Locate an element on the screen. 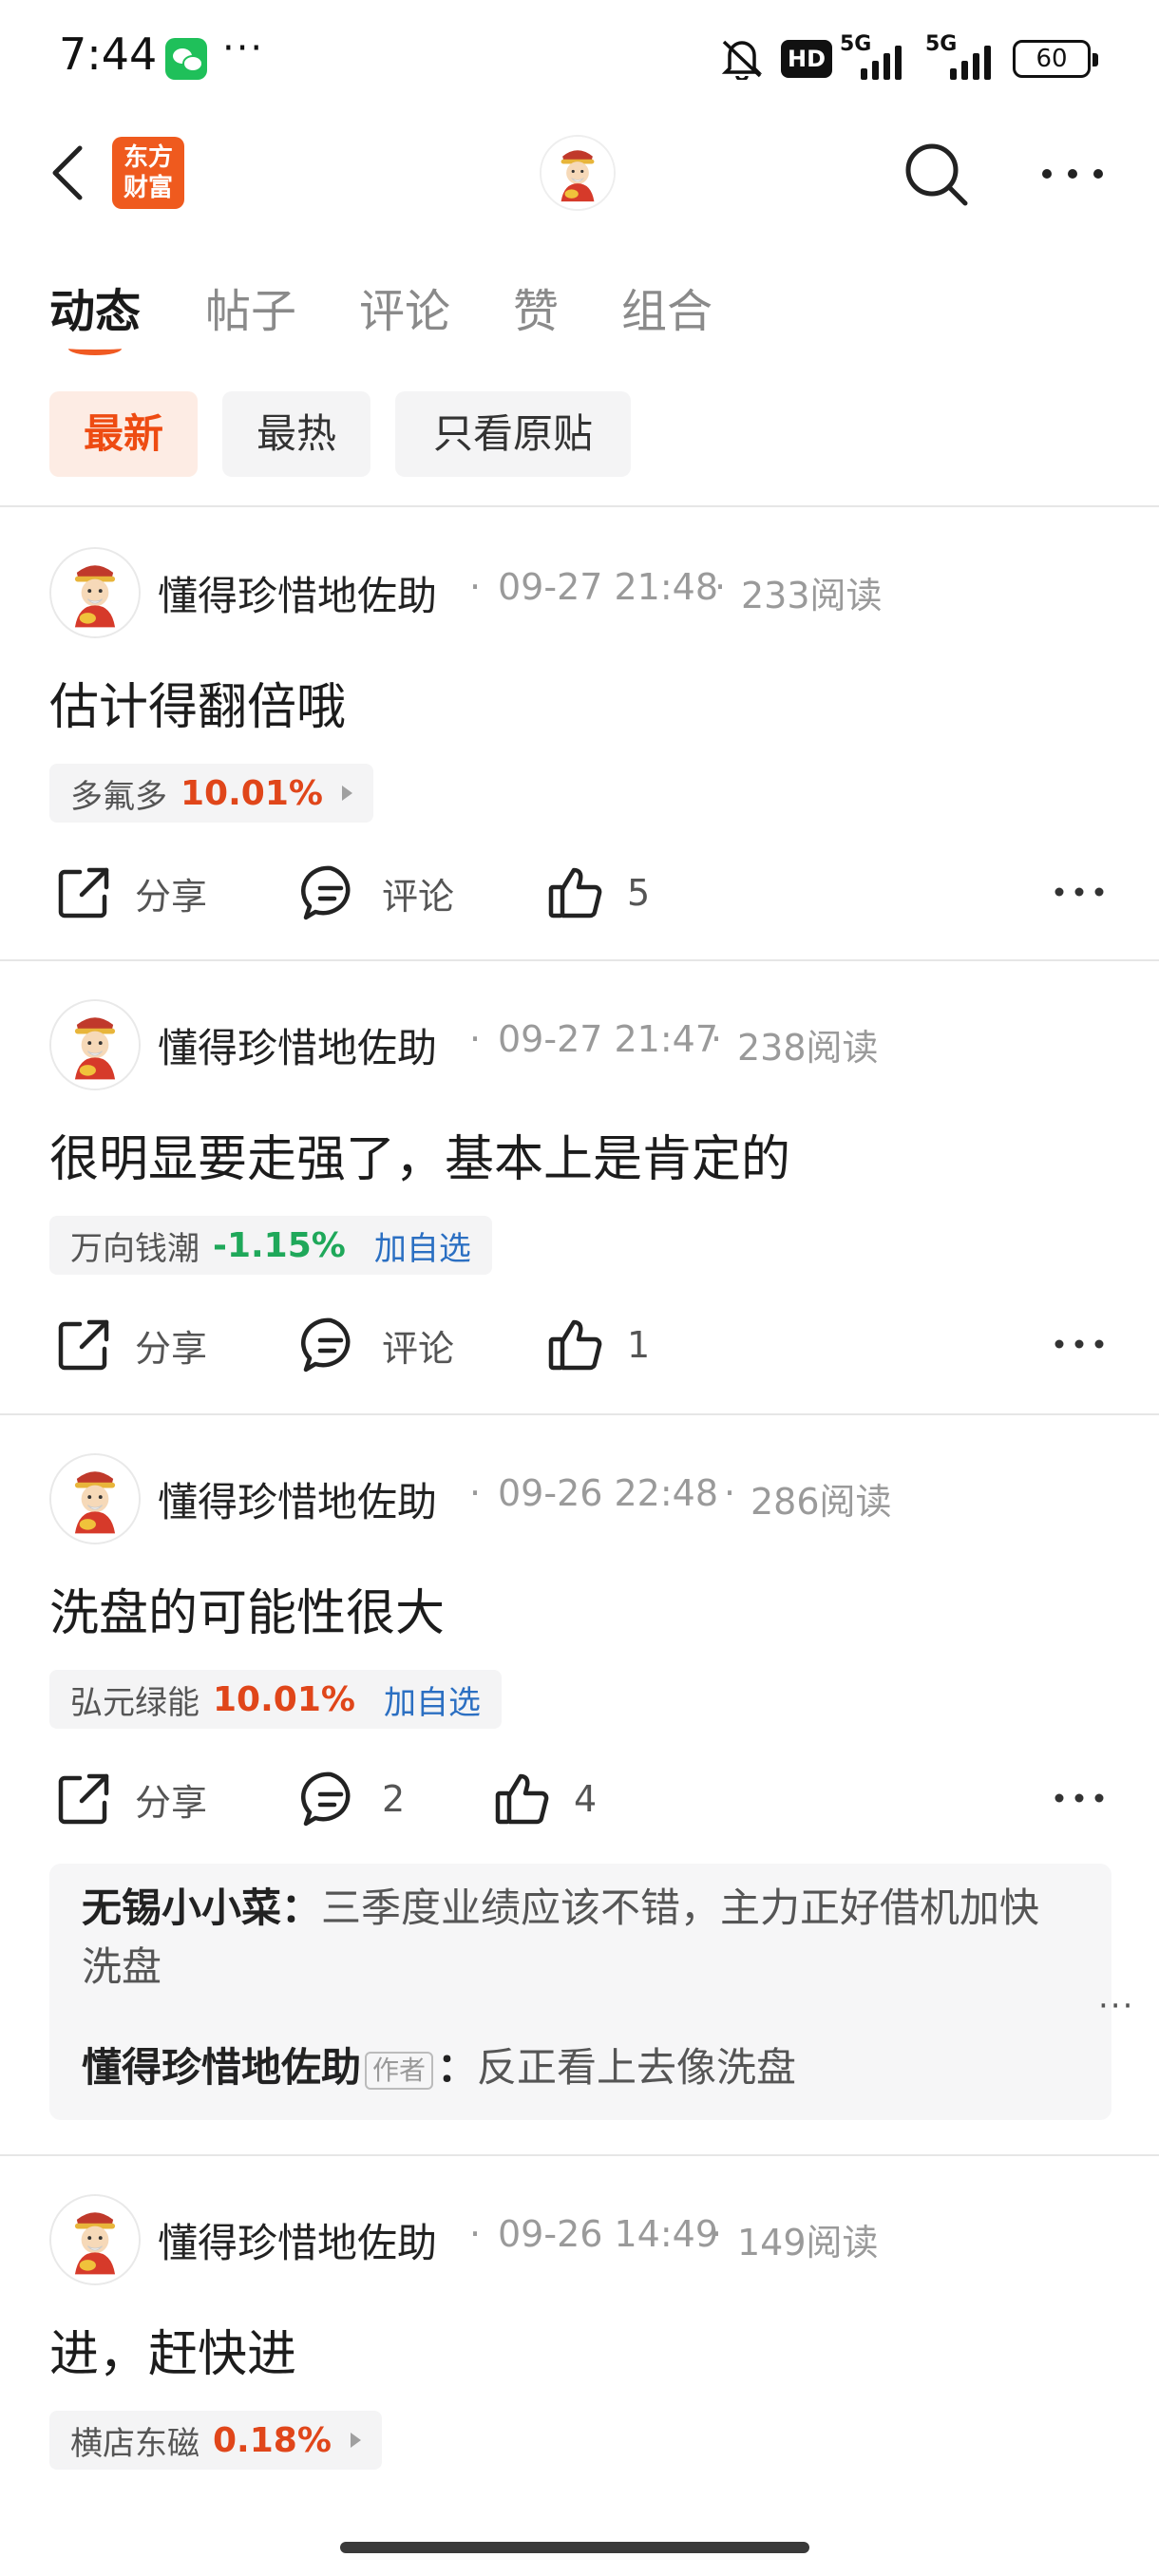  status-time: 7:44 is located at coordinates (108, 54).